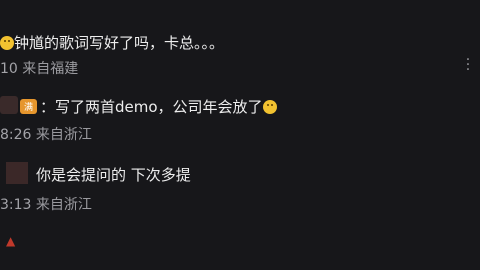 The height and width of the screenshot is (270, 480). I want to click on comment-3-meta: 3:13 来自浙江, so click(46, 204).